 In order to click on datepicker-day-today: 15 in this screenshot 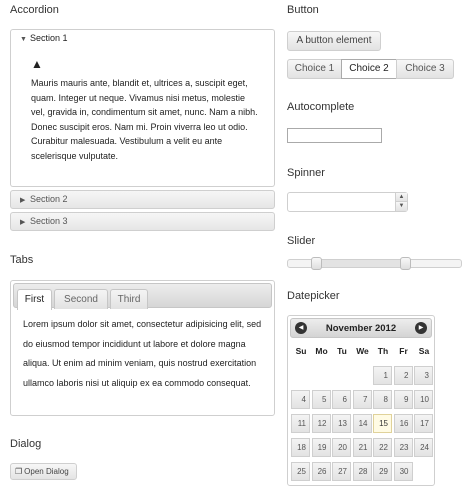, I will do `click(382, 423)`.